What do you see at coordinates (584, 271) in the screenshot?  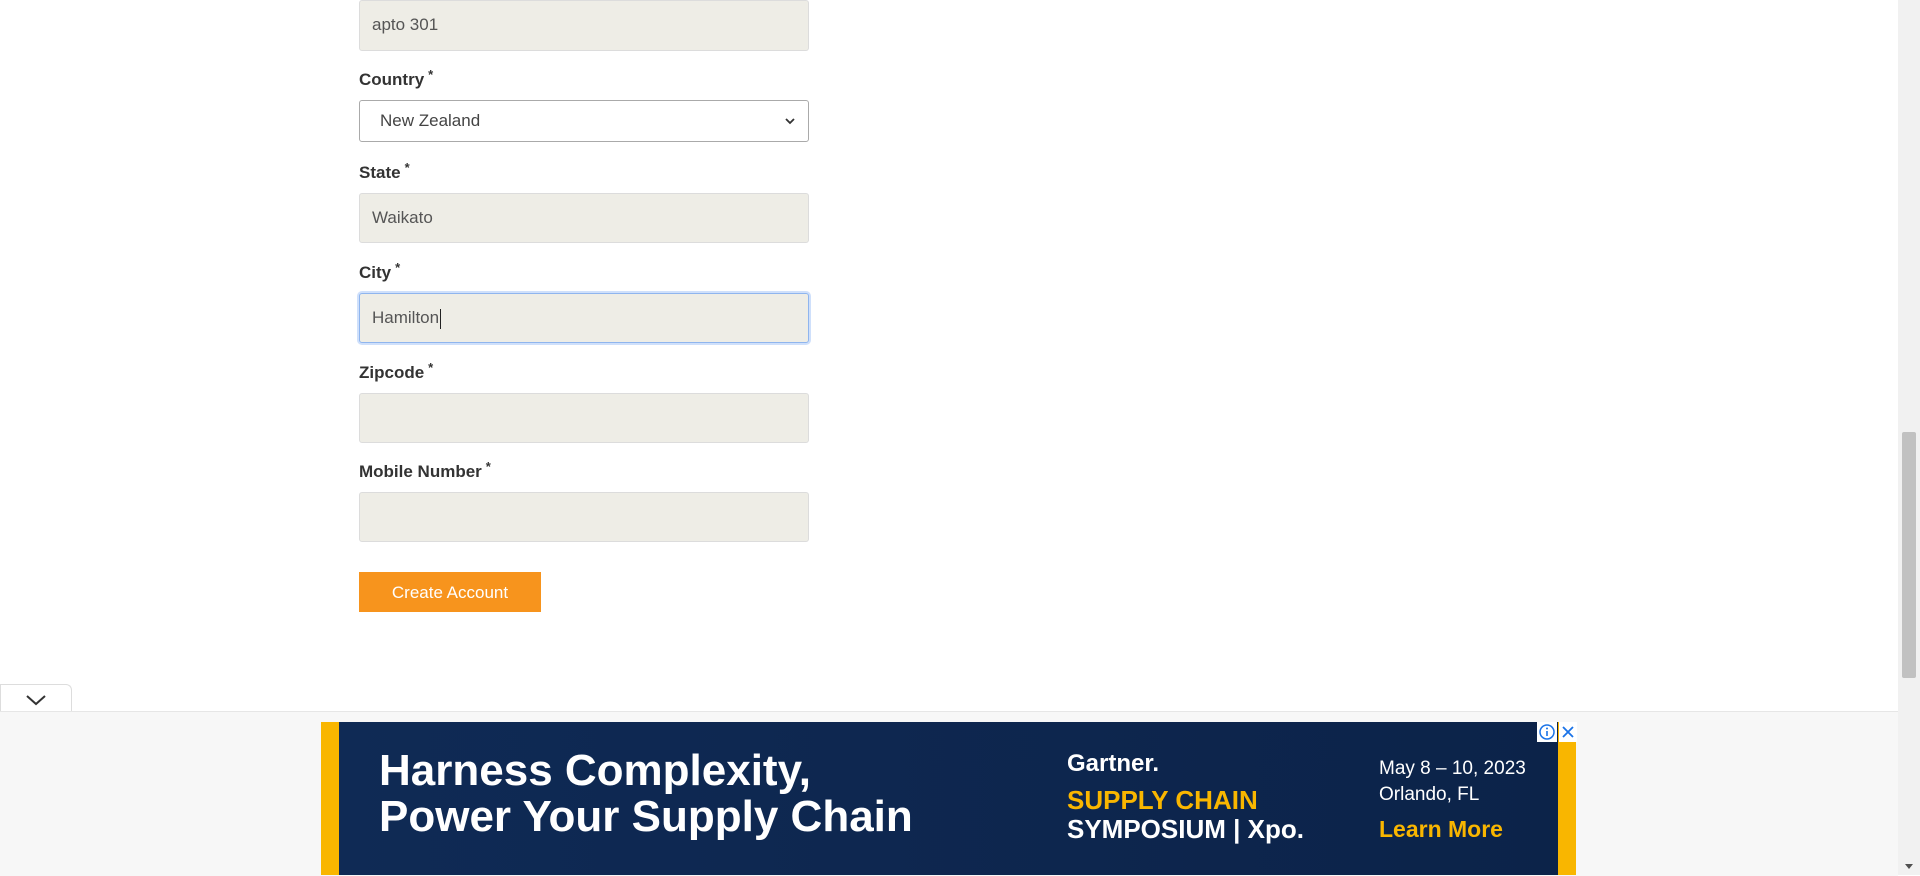 I see `city-label: City *` at bounding box center [584, 271].